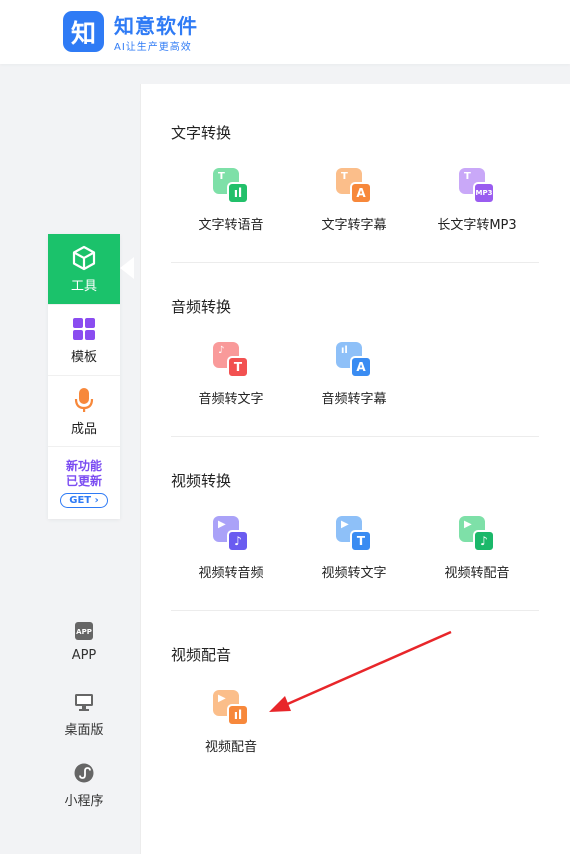  I want to click on mini-program-icon, so click(84, 773).